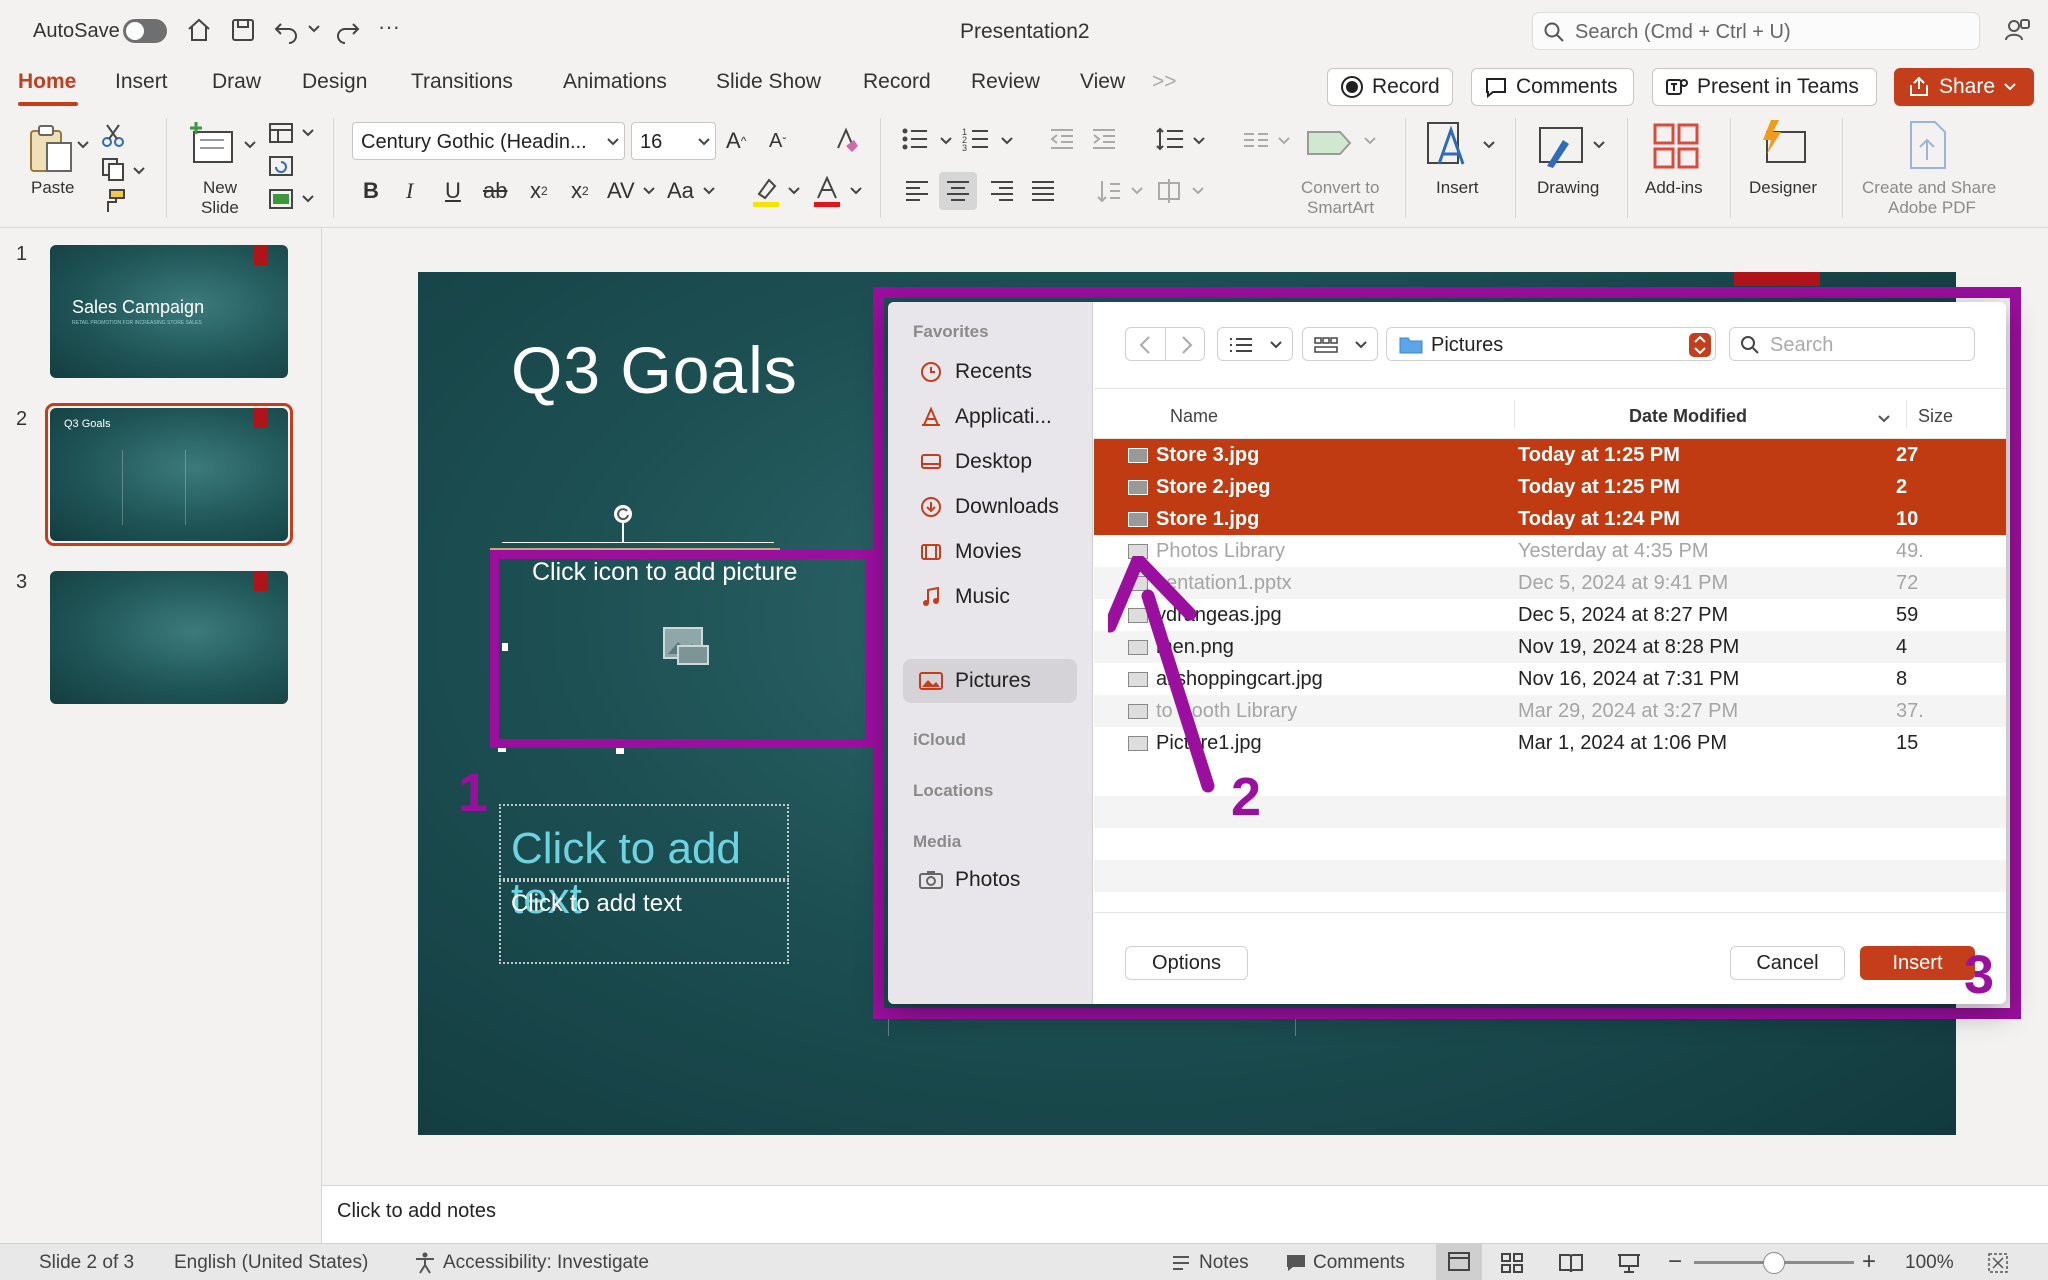 This screenshot has height=1280, width=2048. What do you see at coordinates (1186, 963) in the screenshot?
I see `options-button: Options` at bounding box center [1186, 963].